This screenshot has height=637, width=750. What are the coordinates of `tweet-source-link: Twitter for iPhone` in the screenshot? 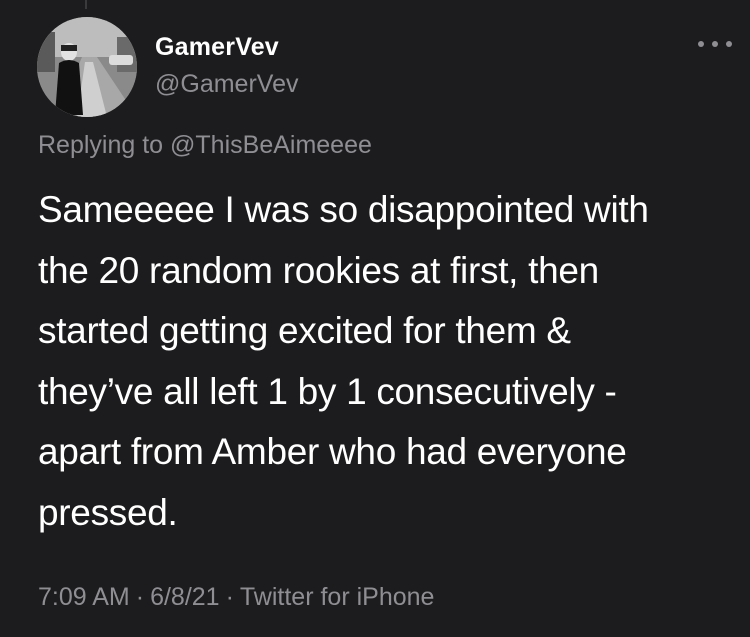 It's located at (337, 597).